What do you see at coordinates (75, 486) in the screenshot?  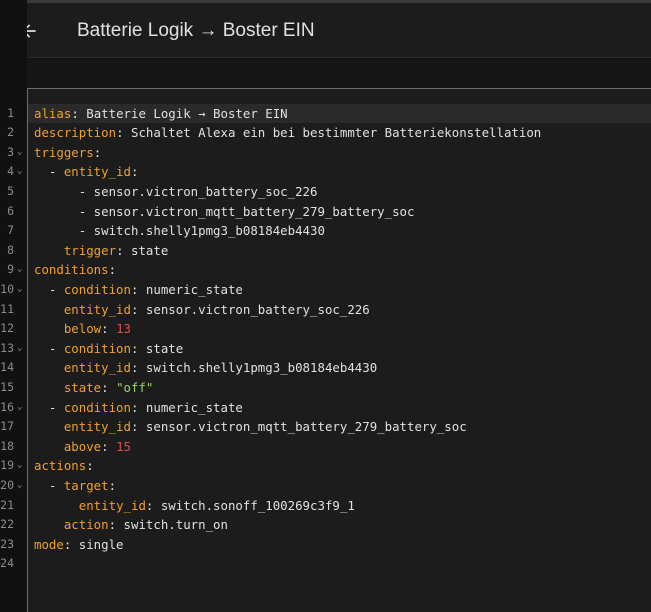 I see `code-text: - target:` at bounding box center [75, 486].